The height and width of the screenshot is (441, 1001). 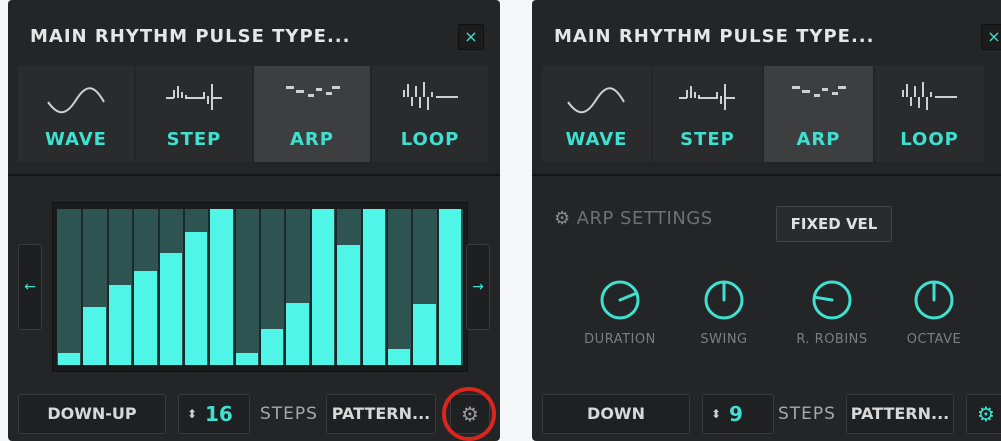 What do you see at coordinates (469, 414) in the screenshot?
I see `settings-highlight-circle` at bounding box center [469, 414].